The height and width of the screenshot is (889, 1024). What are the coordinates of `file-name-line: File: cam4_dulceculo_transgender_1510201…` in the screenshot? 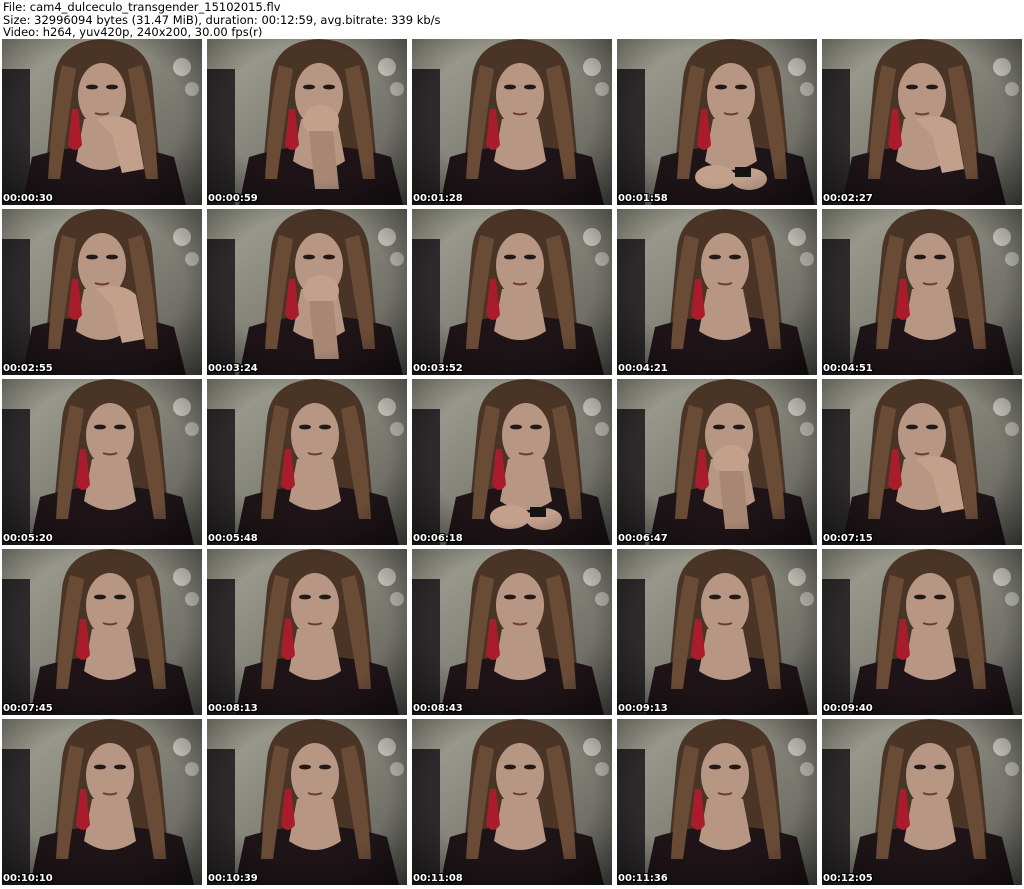 It's located at (142, 7).